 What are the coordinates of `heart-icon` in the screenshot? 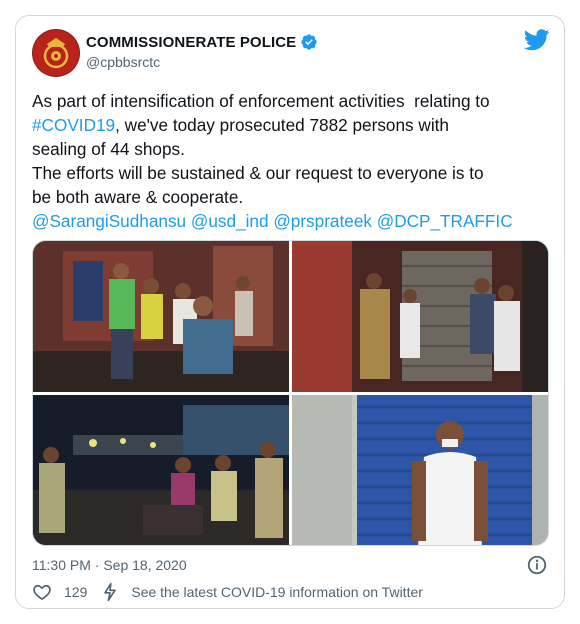 It's located at (42, 592).